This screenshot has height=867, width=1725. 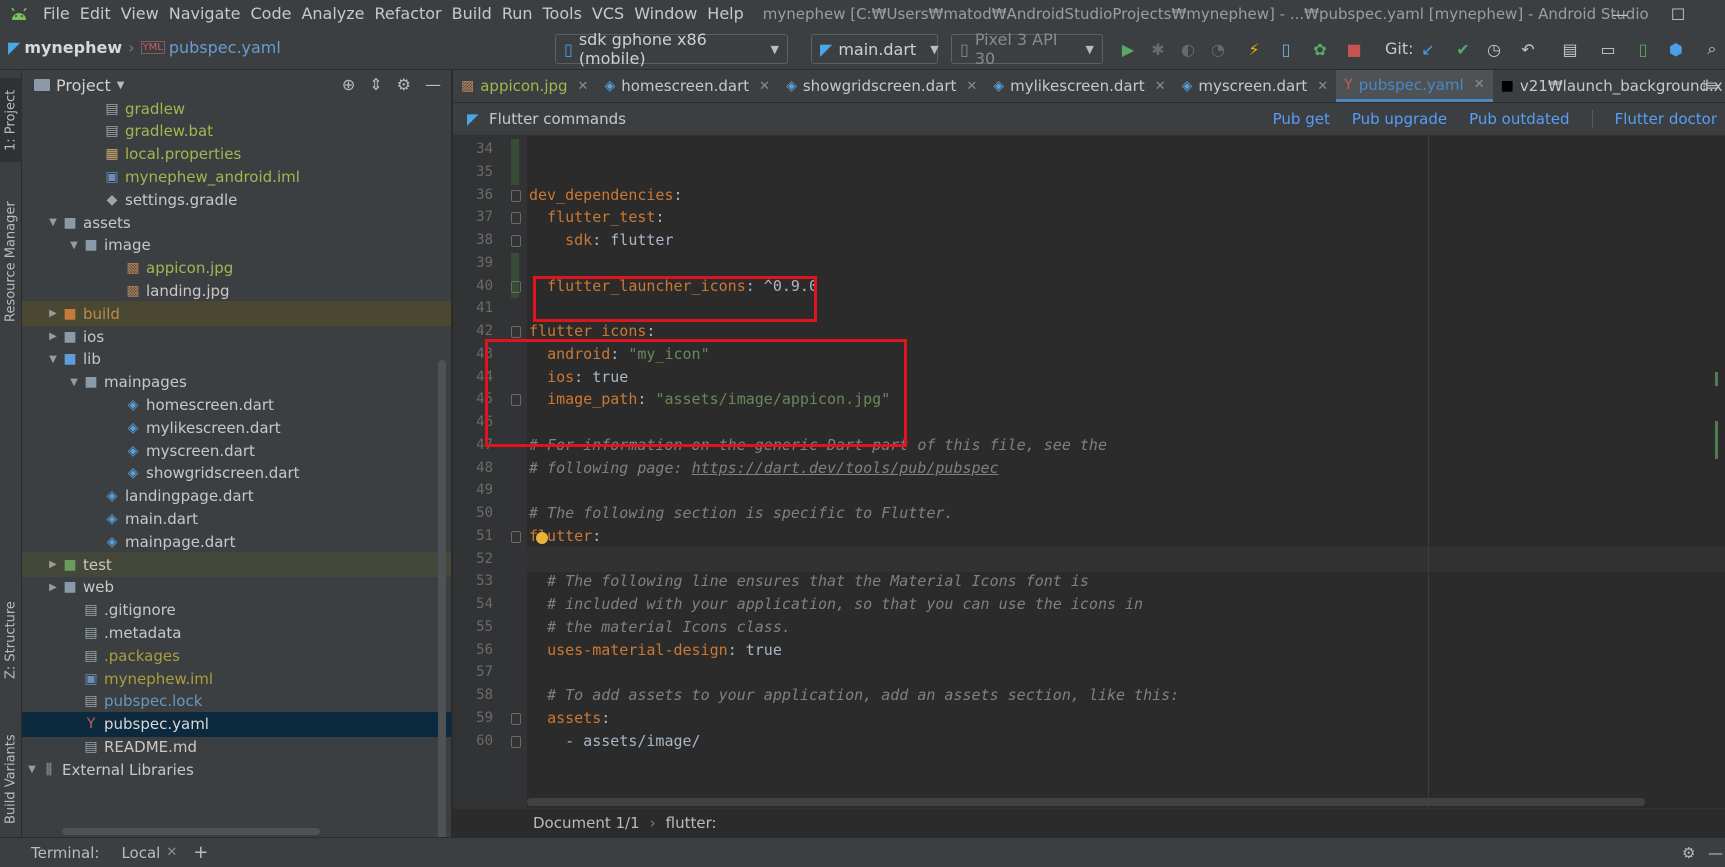 What do you see at coordinates (596, 217) in the screenshot?
I see `code-line: flutter_test:` at bounding box center [596, 217].